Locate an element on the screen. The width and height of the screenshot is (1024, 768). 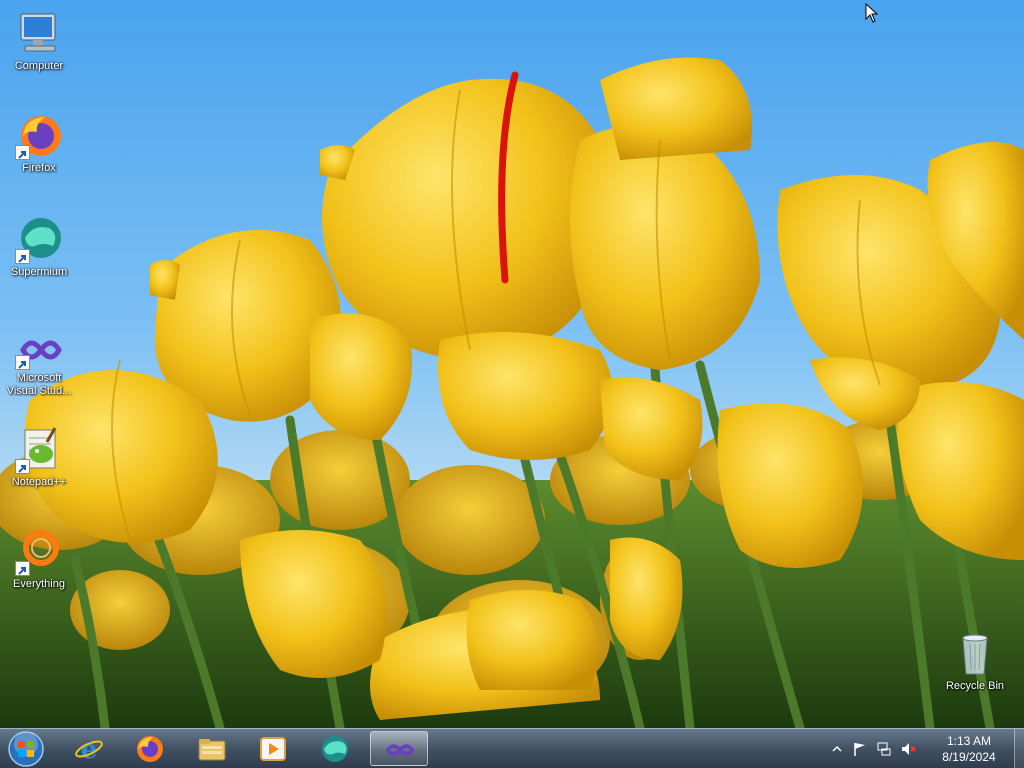
taskbar-supermium is located at coordinates (335, 748).